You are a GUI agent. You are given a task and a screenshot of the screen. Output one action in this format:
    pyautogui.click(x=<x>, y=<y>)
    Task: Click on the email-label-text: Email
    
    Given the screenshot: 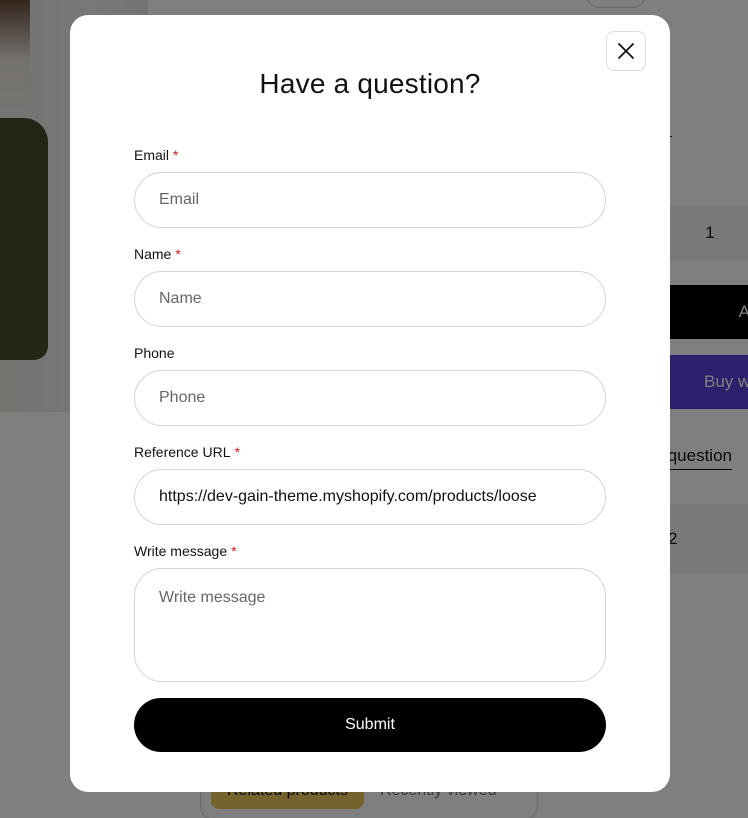 What is the action you would take?
    pyautogui.click(x=152, y=155)
    